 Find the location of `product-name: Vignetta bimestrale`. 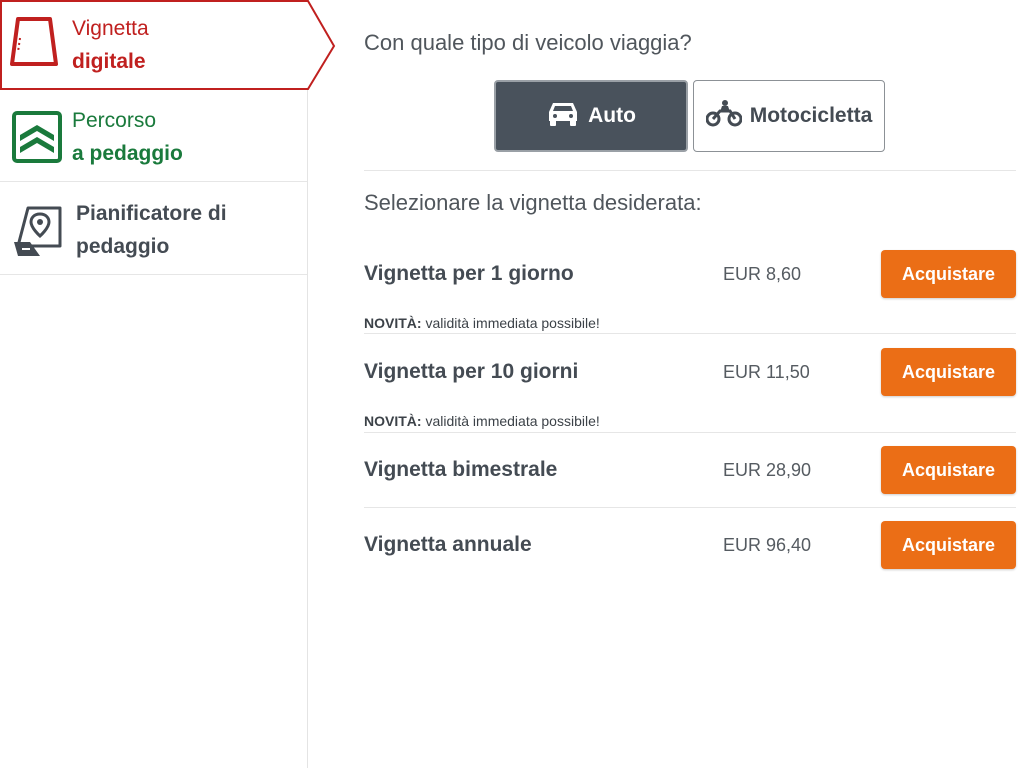

product-name: Vignetta bimestrale is located at coordinates (461, 469).